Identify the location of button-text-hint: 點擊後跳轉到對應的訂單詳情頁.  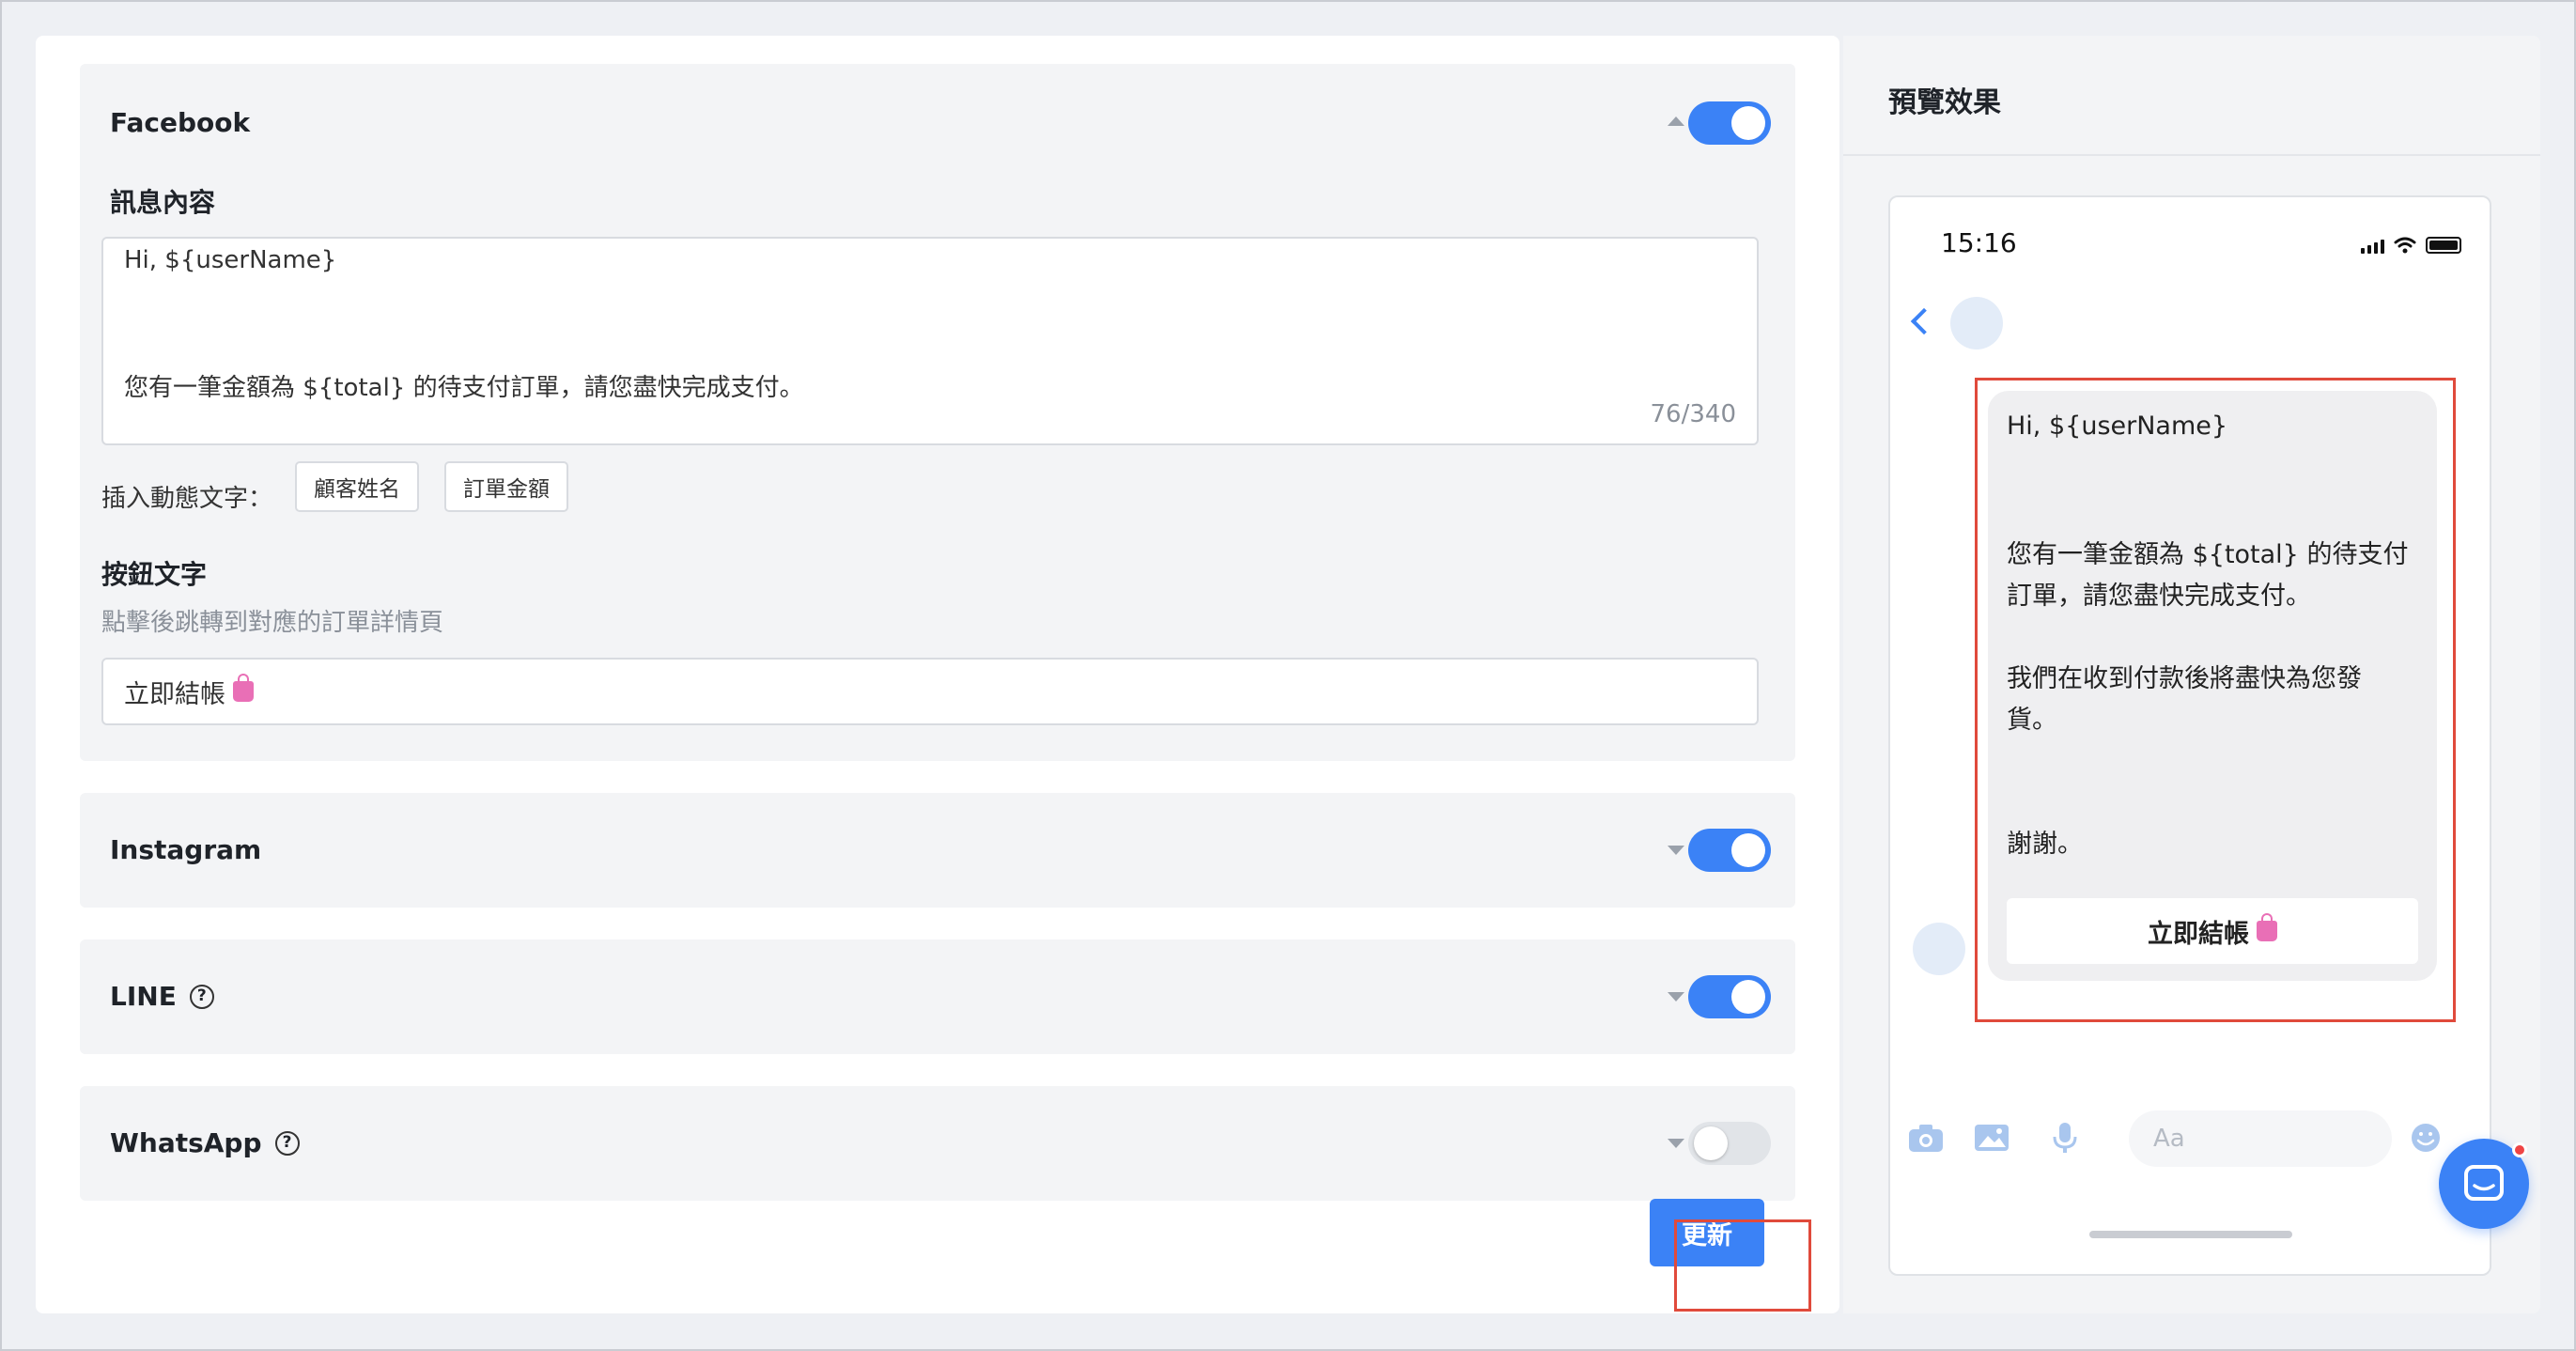
(273, 623).